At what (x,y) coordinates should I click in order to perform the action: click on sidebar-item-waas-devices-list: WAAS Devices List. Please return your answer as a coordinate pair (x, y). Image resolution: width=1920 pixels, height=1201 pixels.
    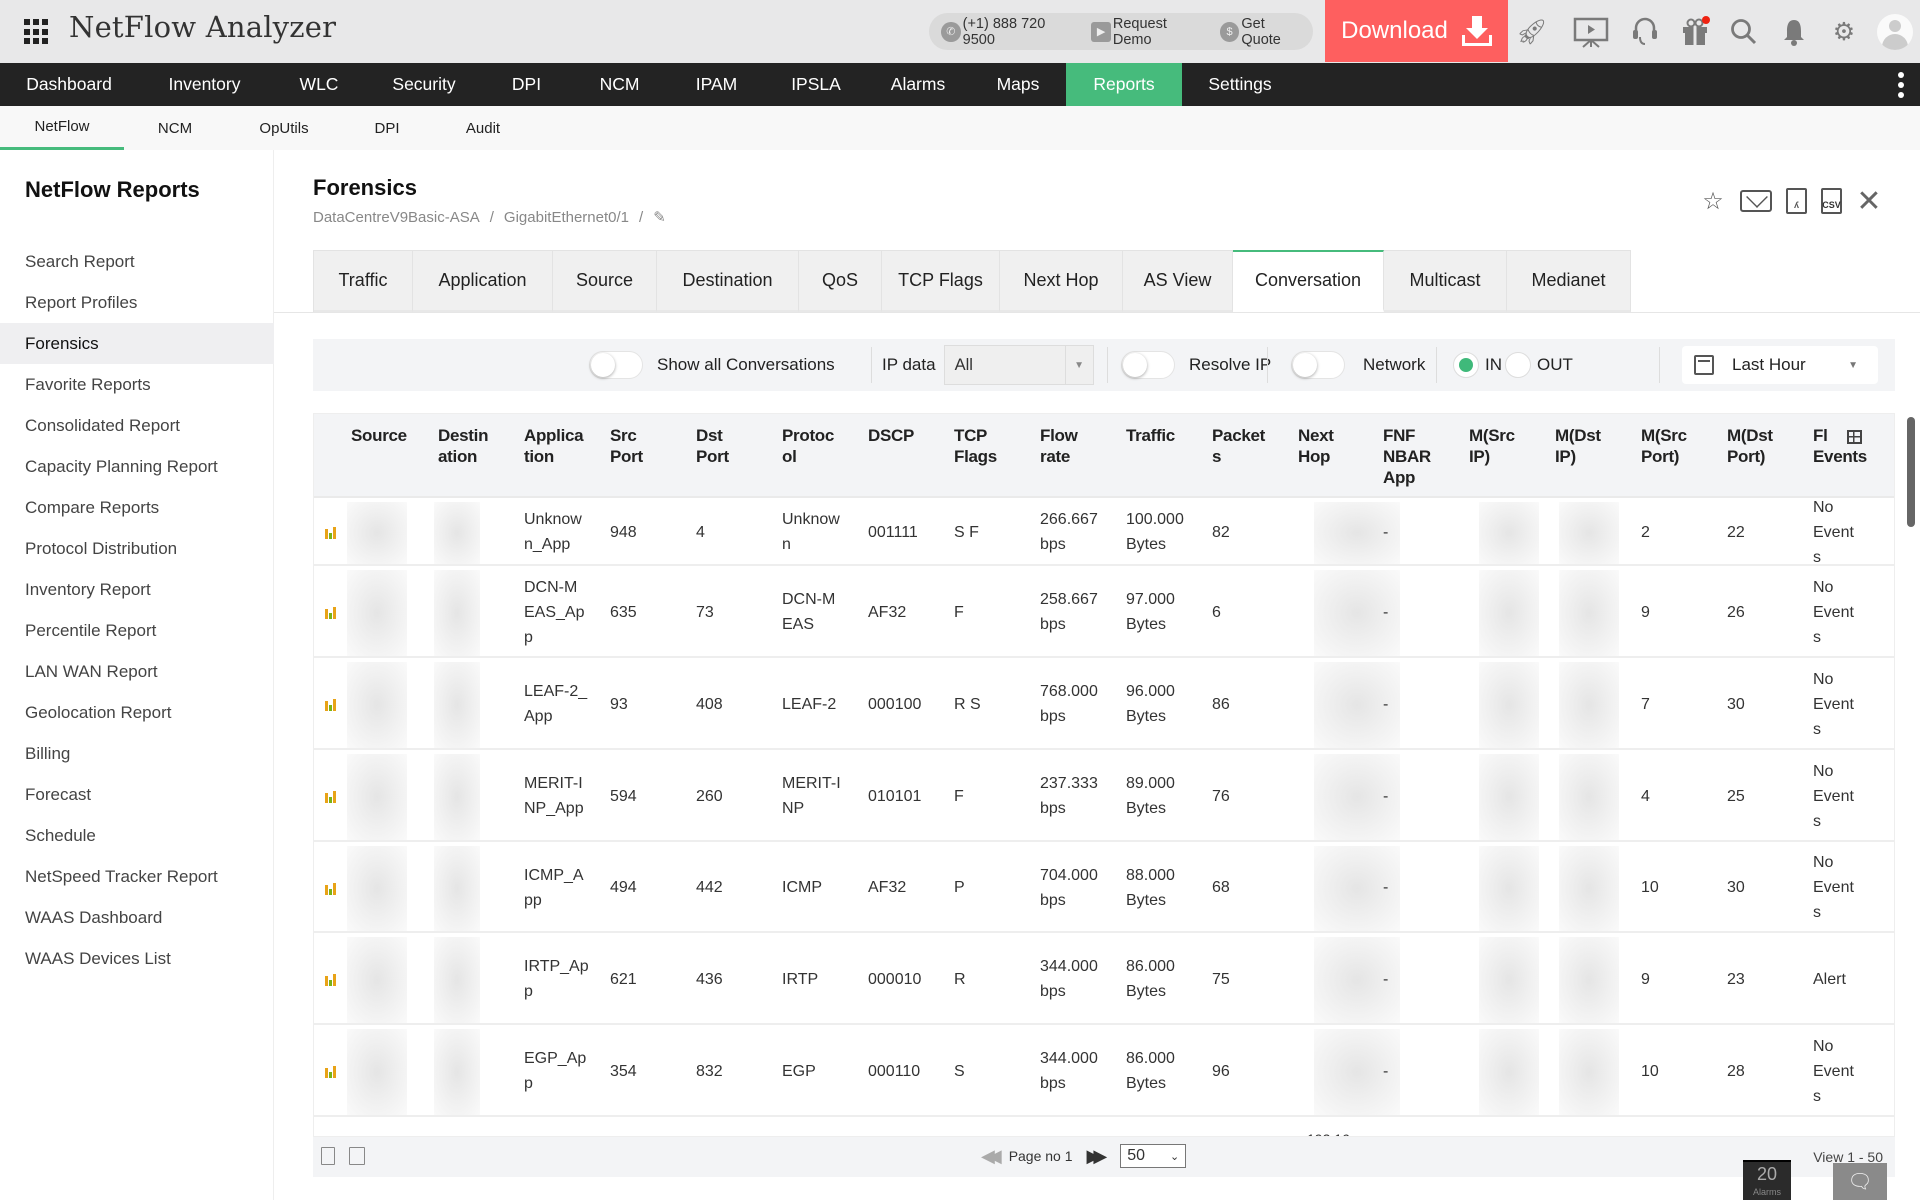
    Looking at the image, I should click on (137, 958).